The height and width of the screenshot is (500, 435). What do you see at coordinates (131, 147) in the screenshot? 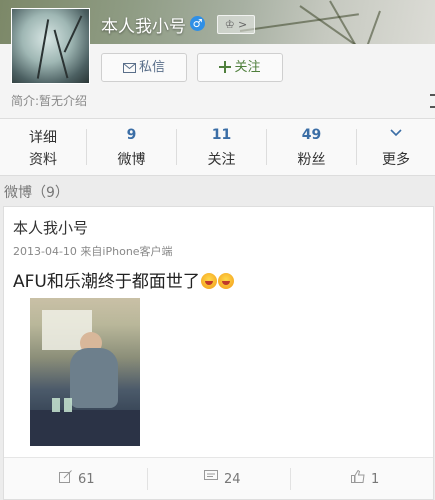
I see `stat-weibo: 9 微博` at bounding box center [131, 147].